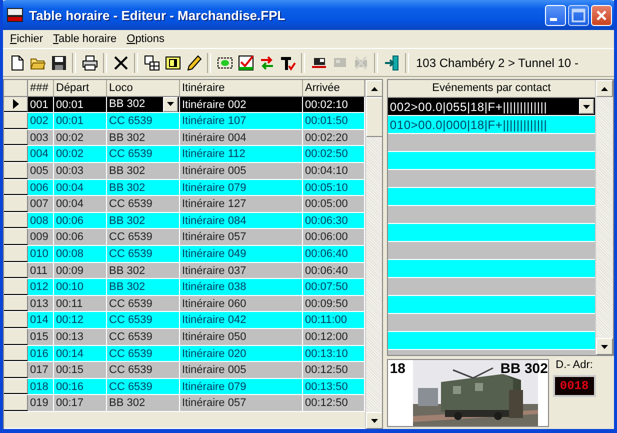  I want to click on table-row: 016 00:14 CC 6539 Itinéraire 020 00:13:10, so click(184, 354).